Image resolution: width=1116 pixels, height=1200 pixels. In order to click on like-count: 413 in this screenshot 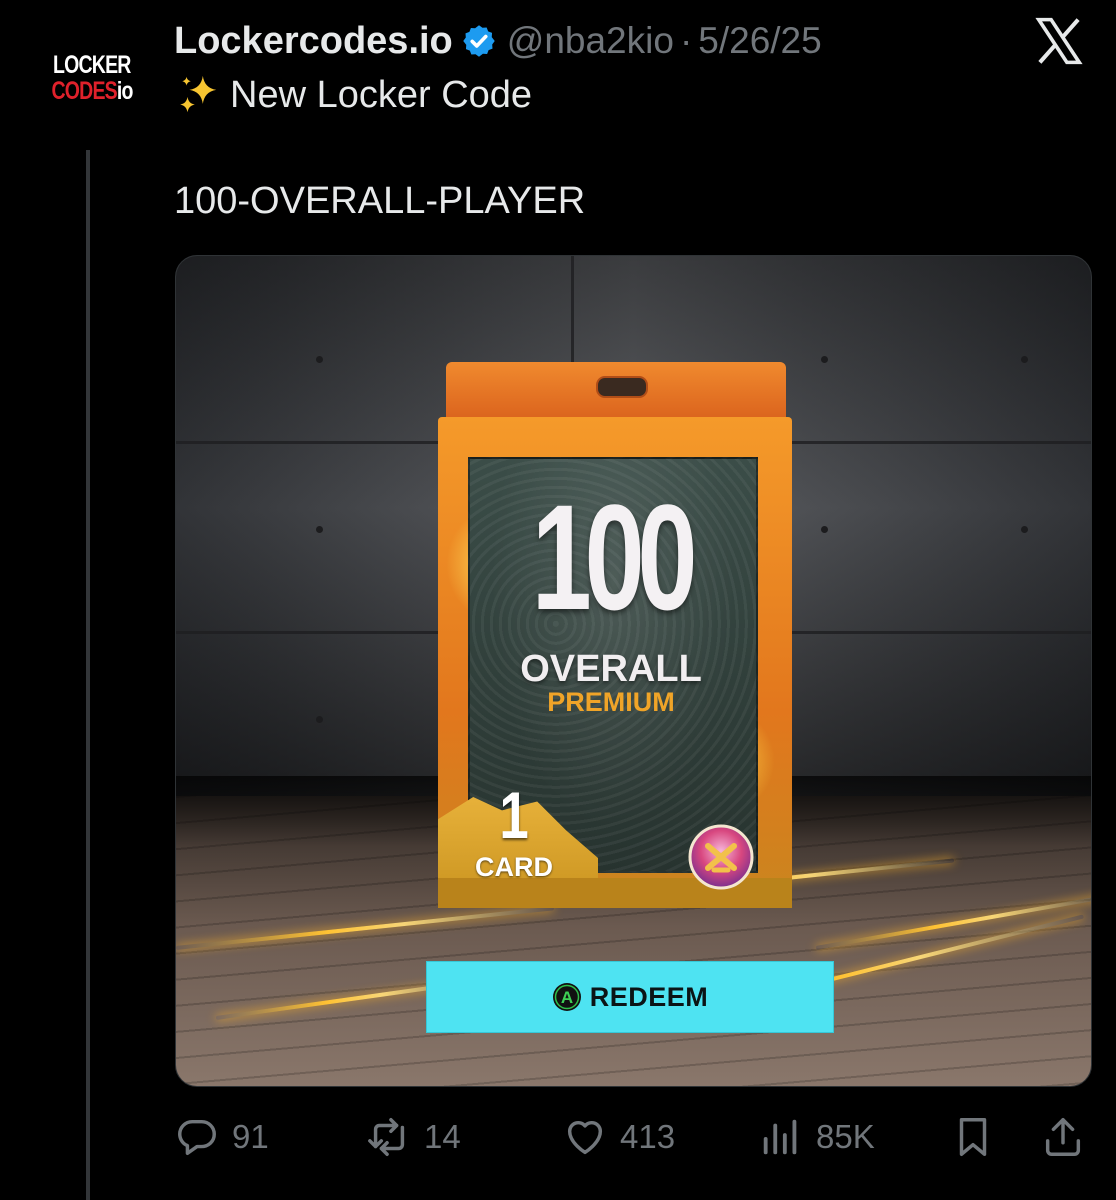, I will do `click(648, 1136)`.